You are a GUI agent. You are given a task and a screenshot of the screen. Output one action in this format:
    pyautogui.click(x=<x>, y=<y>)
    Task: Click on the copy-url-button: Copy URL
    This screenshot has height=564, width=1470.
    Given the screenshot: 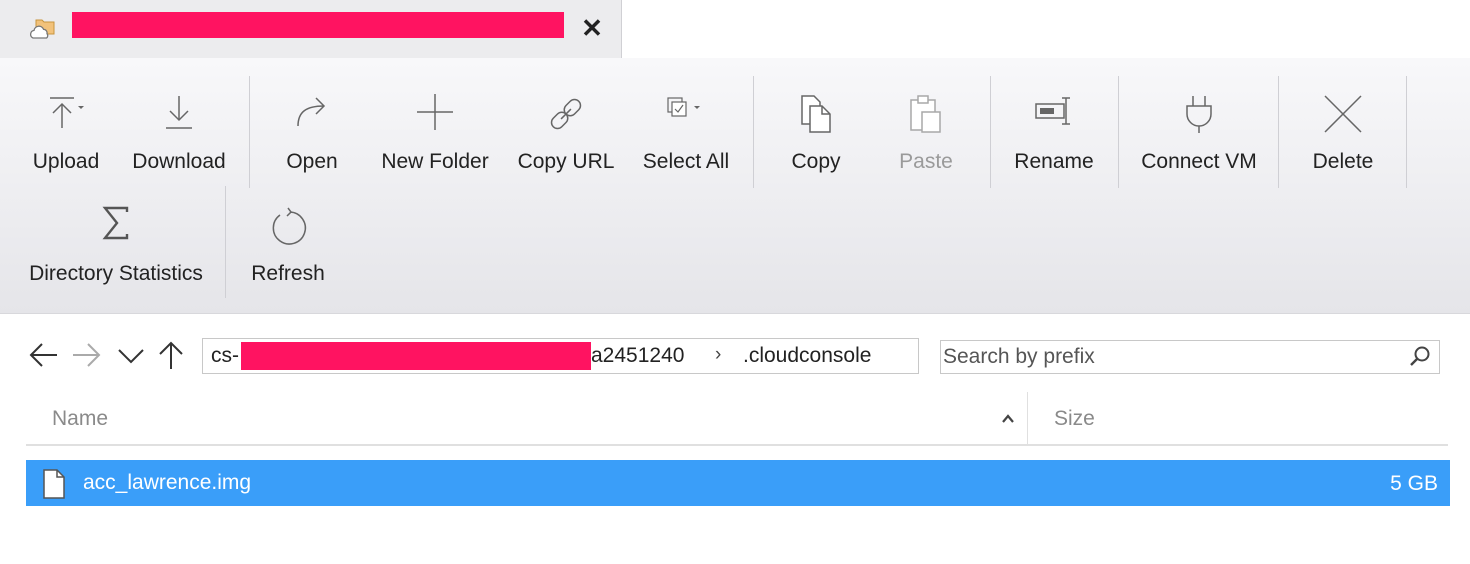 What is the action you would take?
    pyautogui.click(x=566, y=122)
    